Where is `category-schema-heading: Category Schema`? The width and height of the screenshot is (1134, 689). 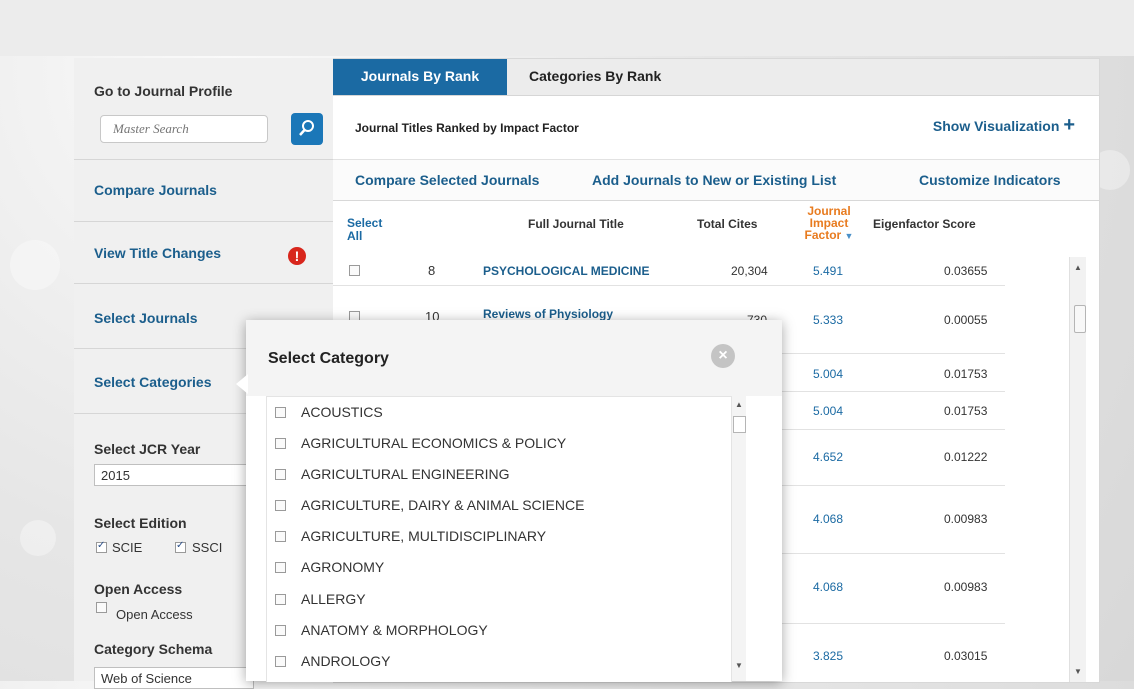 category-schema-heading: Category Schema is located at coordinates (153, 649).